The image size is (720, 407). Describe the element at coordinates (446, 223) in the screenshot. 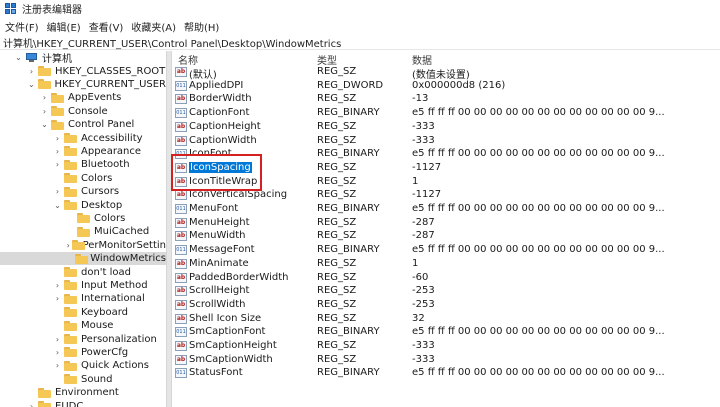

I see `value-row: ab MenuHeight REG_SZ -287` at that location.